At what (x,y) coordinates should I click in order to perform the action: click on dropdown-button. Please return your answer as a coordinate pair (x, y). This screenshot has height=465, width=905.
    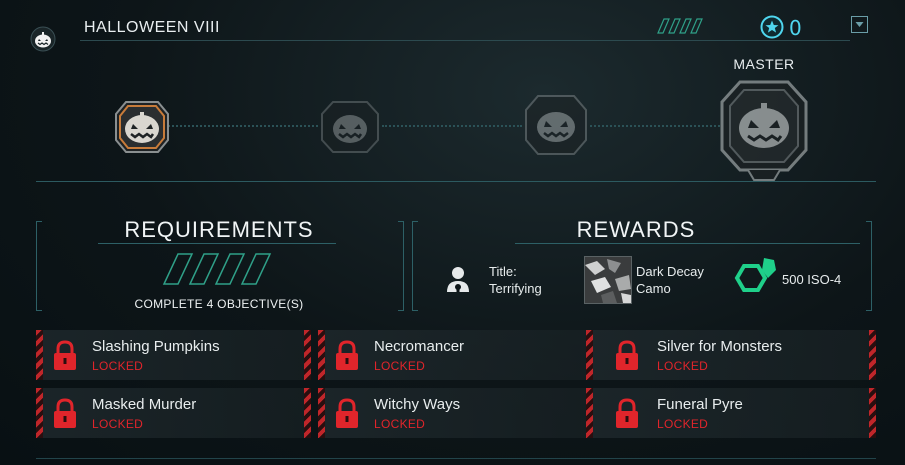
    Looking at the image, I should click on (859, 24).